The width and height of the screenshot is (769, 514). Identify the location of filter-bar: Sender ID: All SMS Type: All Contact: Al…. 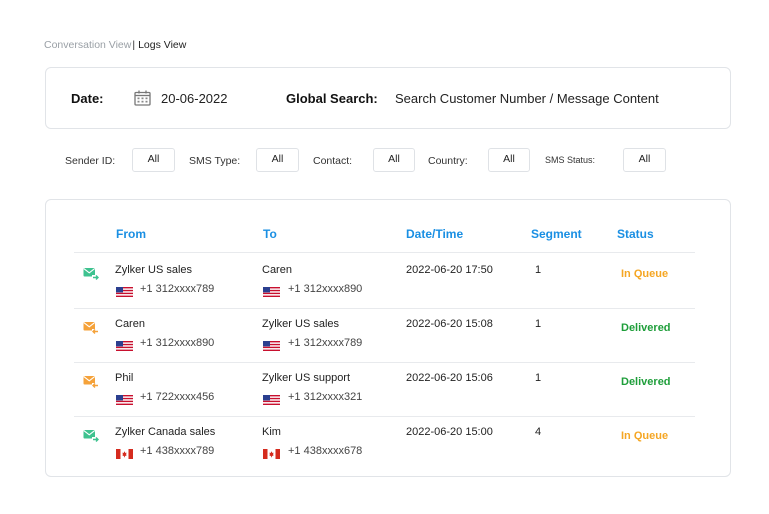
(384, 161).